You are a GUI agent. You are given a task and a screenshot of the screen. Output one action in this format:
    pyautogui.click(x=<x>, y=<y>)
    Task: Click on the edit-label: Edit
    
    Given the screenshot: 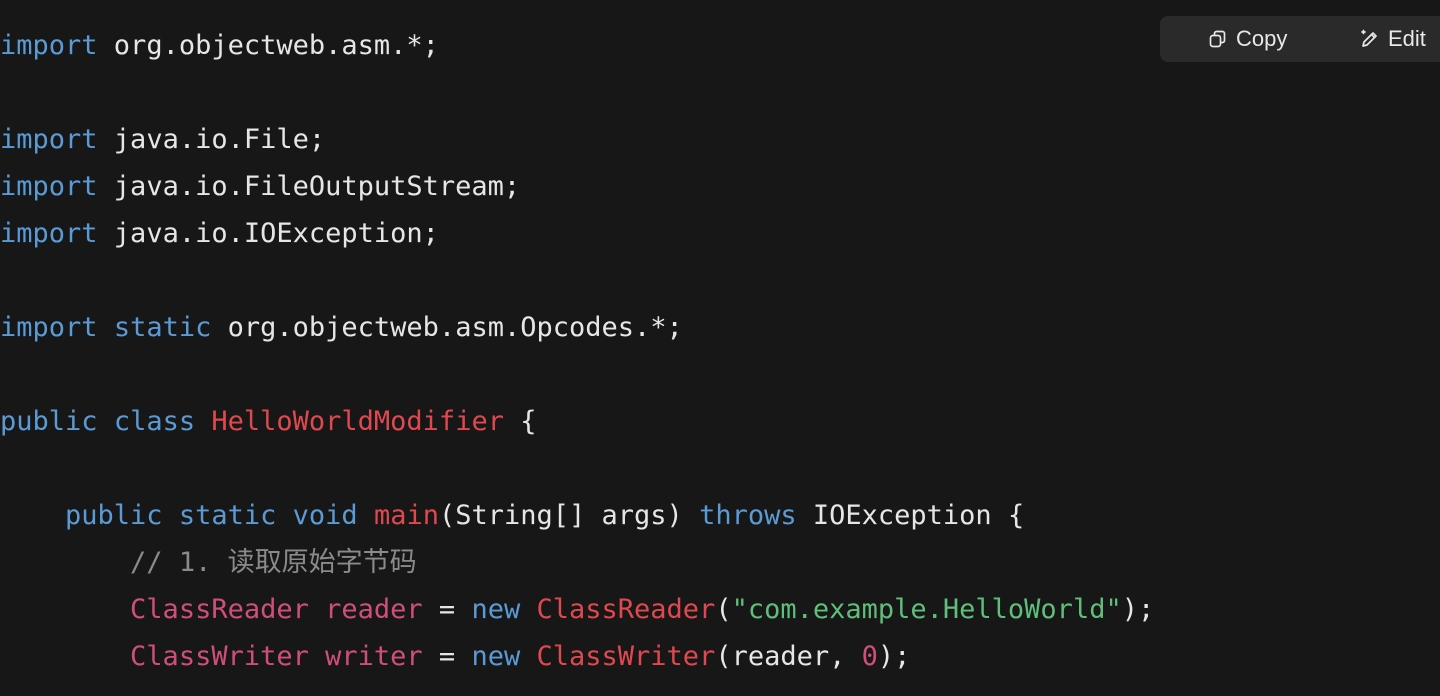 What is the action you would take?
    pyautogui.click(x=1407, y=38)
    